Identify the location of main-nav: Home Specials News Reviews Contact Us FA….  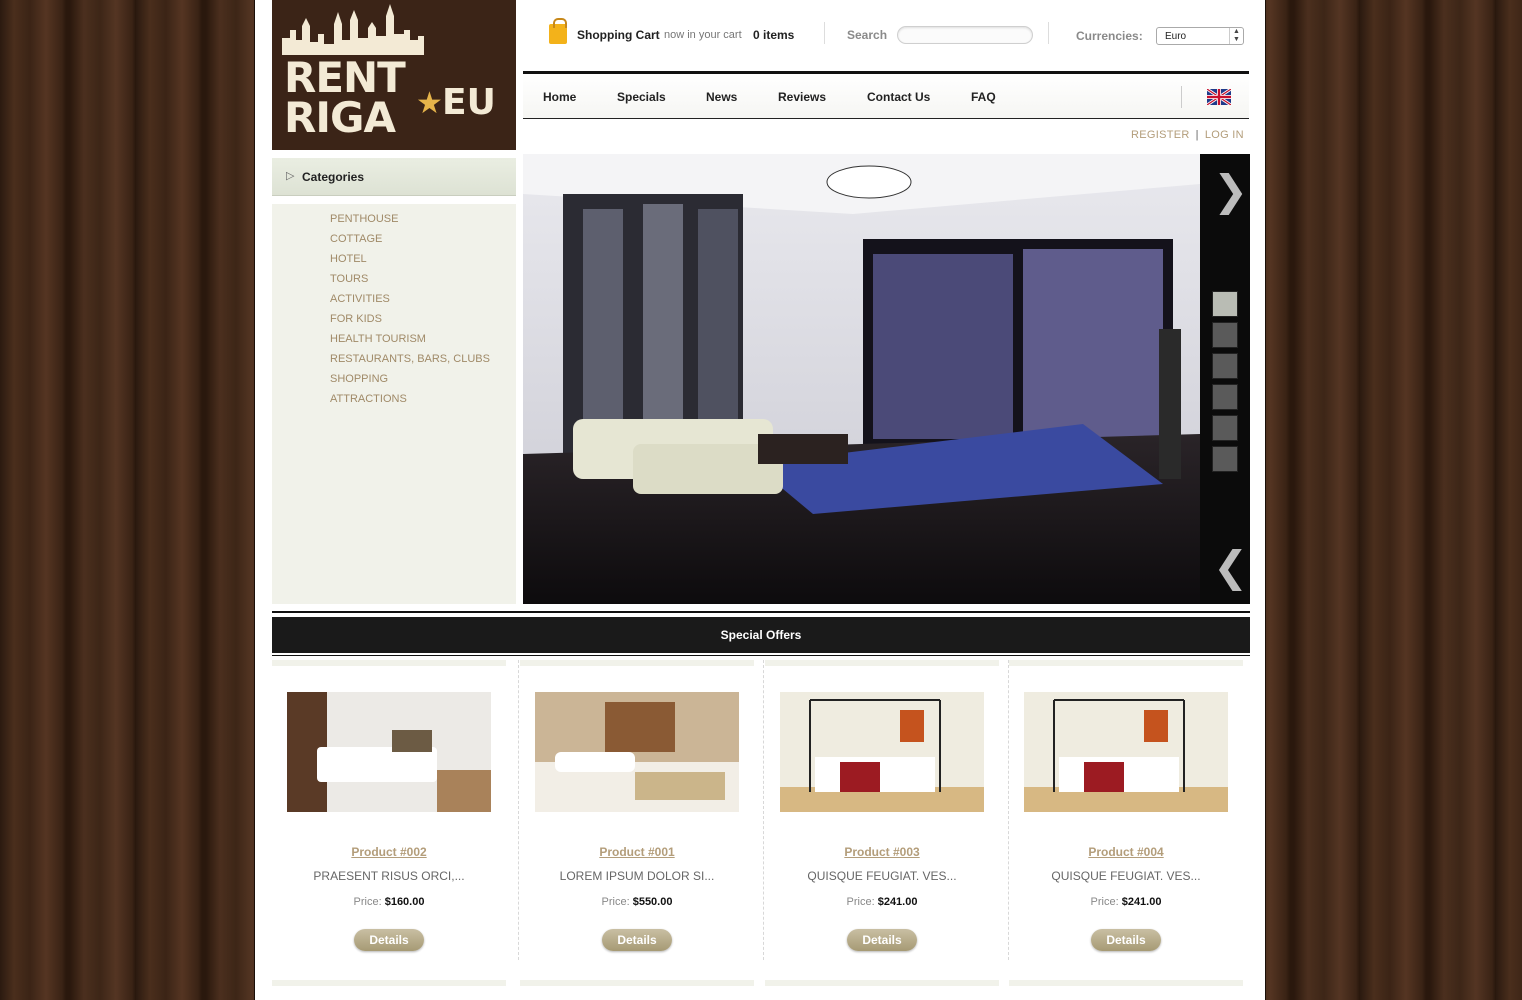
(886, 95).